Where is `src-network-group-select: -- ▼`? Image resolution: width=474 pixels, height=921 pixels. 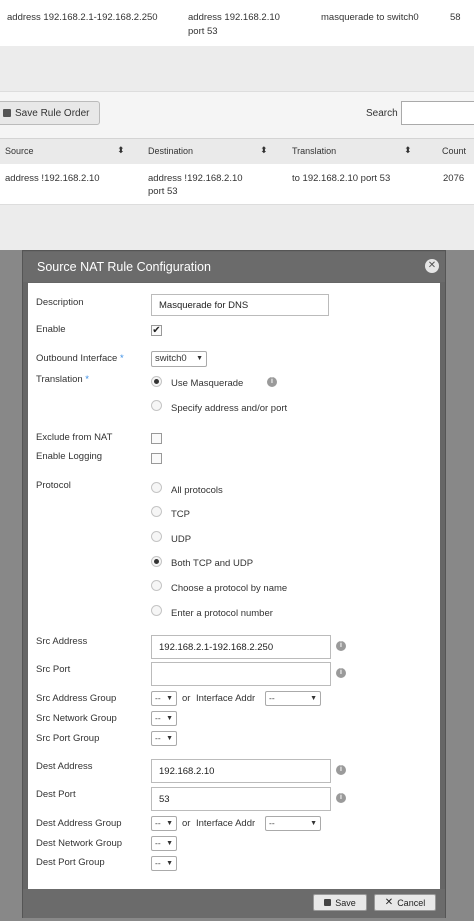 src-network-group-select: -- ▼ is located at coordinates (164, 718).